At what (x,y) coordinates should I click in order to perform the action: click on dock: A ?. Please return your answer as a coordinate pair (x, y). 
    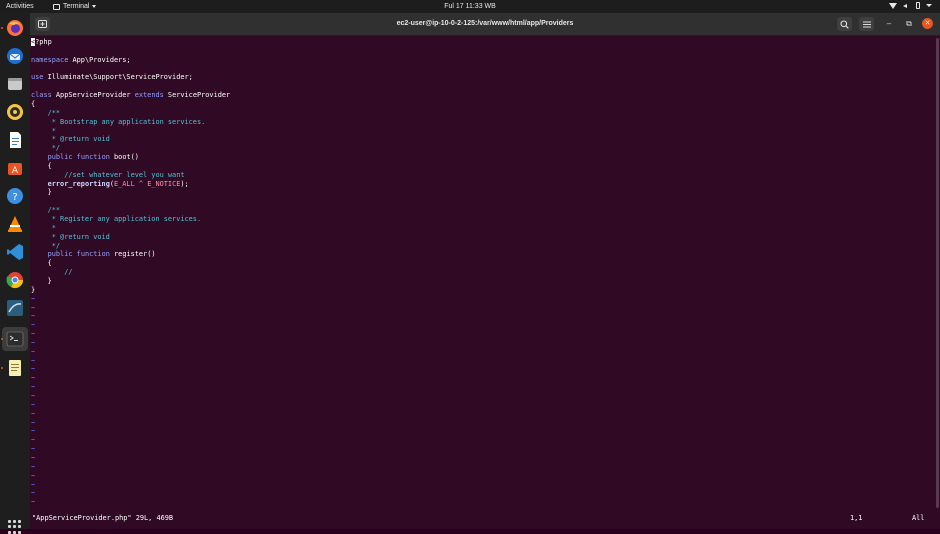
    Looking at the image, I should click on (15, 273).